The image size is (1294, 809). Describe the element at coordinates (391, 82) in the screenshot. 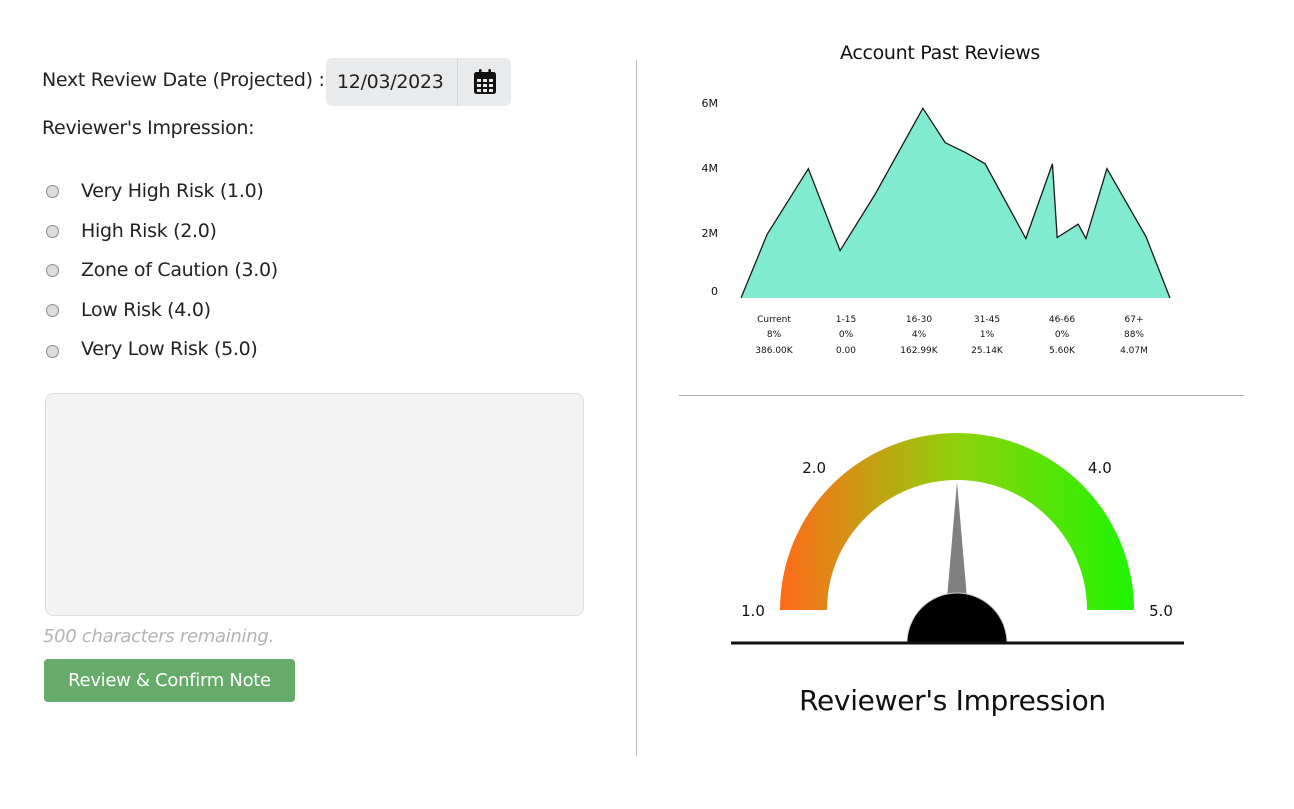

I see `next-review-date-input` at that location.